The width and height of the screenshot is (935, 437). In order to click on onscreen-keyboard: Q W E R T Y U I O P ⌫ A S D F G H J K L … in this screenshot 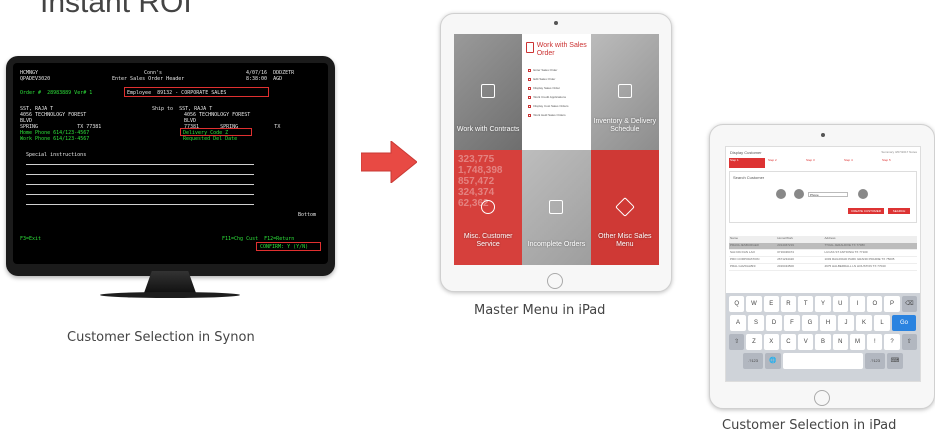, I will do `click(823, 337)`.